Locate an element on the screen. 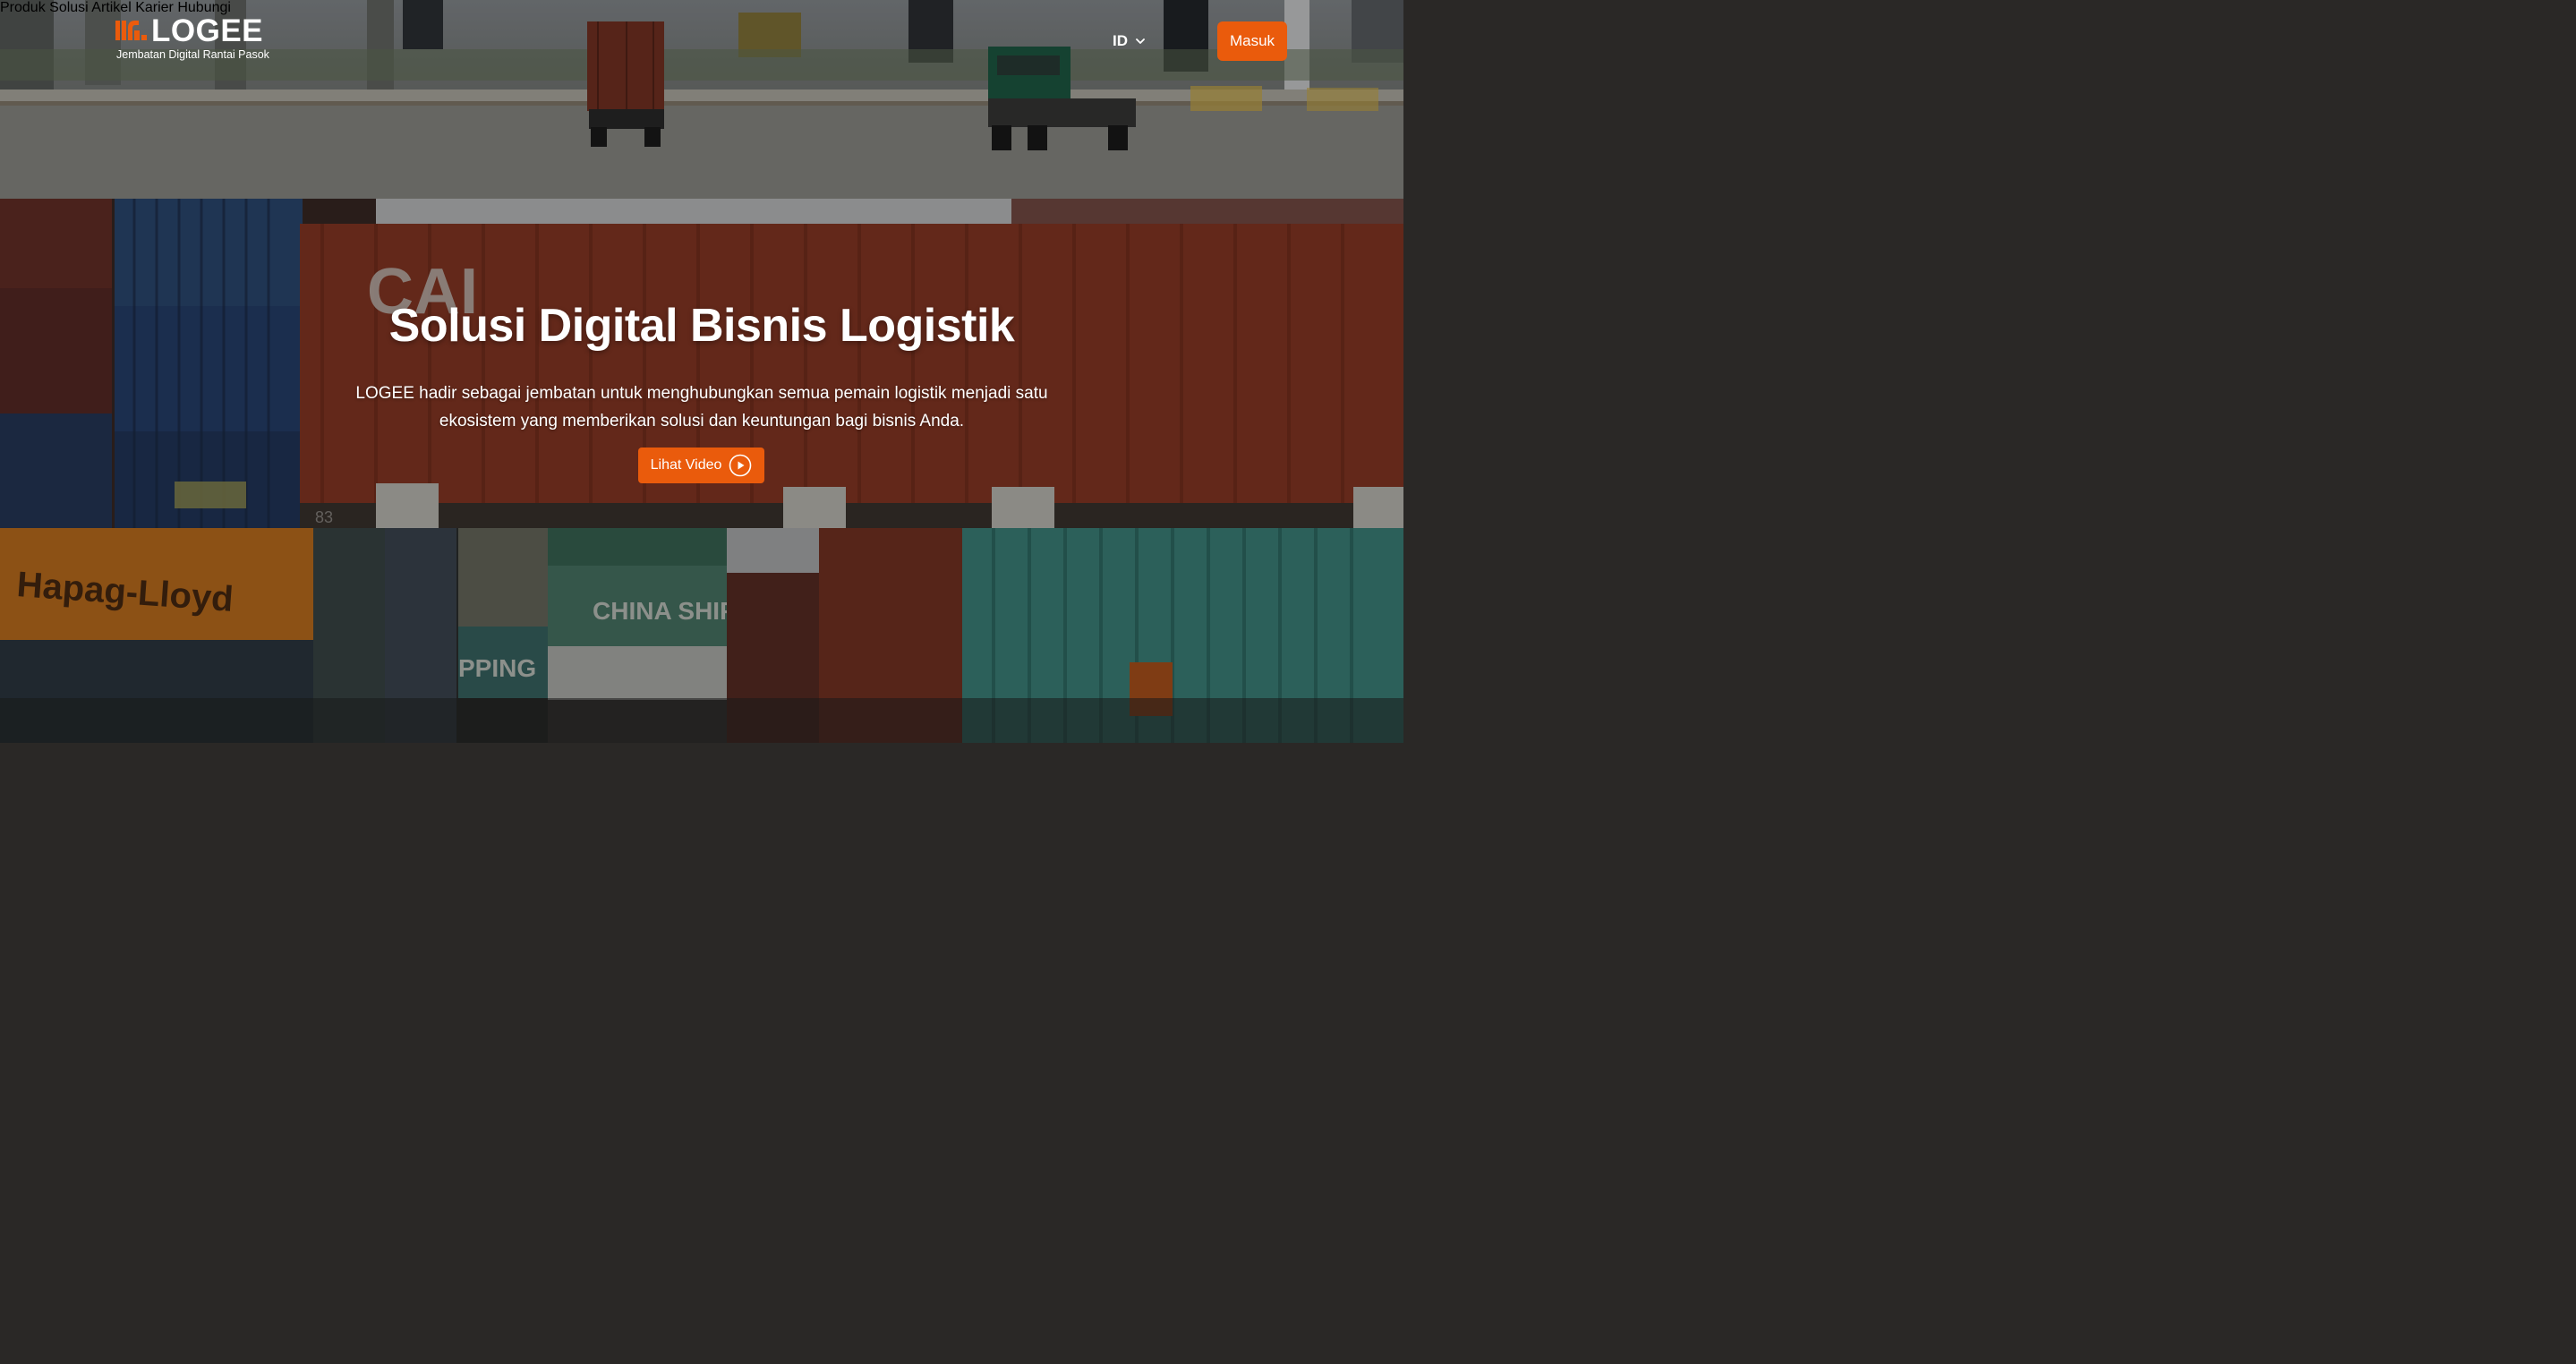  chevron-down-icon is located at coordinates (1140, 41).